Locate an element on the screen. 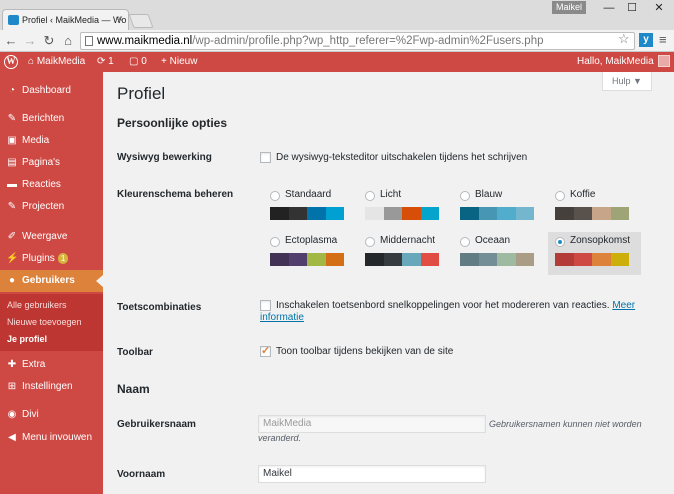 Image resolution: width=674 pixels, height=494 pixels. comment-icon: ▢ is located at coordinates (135, 61).